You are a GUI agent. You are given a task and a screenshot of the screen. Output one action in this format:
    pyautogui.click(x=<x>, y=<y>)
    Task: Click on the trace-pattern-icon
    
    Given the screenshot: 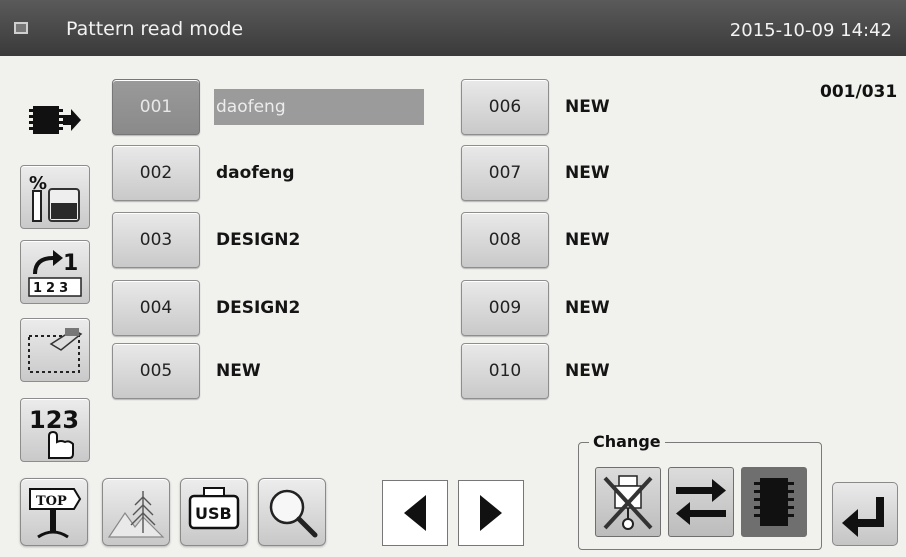 What is the action you would take?
    pyautogui.click(x=55, y=350)
    